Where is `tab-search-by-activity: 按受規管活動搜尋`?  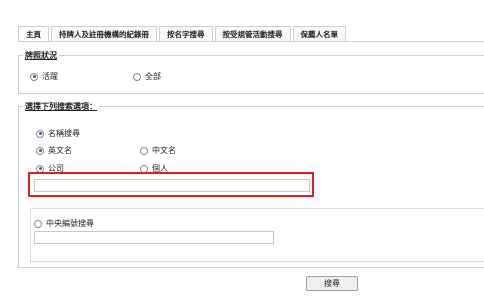 tab-search-by-activity: 按受規管活動搜尋 is located at coordinates (252, 34).